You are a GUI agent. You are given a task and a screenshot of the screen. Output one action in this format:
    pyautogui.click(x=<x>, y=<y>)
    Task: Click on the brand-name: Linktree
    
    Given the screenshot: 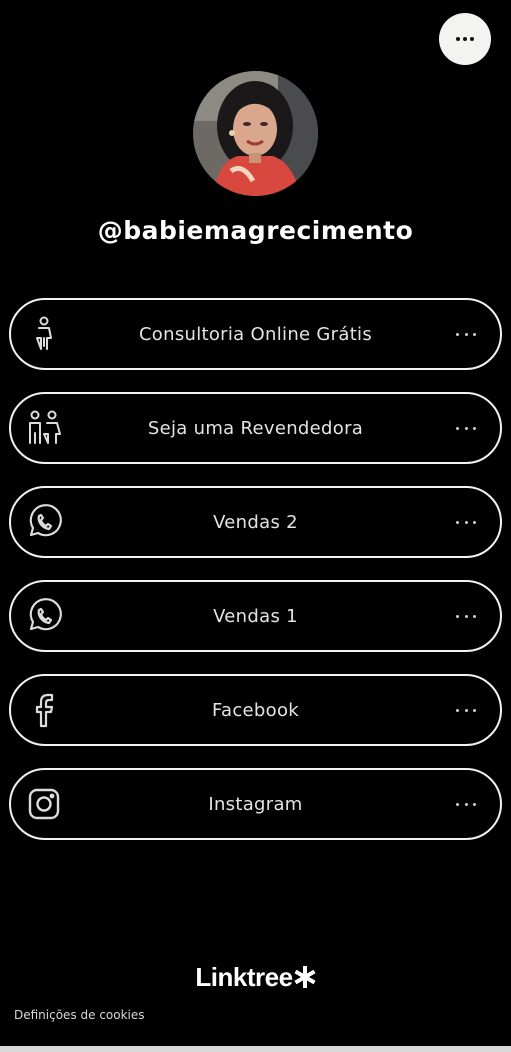 What is the action you would take?
    pyautogui.click(x=244, y=977)
    